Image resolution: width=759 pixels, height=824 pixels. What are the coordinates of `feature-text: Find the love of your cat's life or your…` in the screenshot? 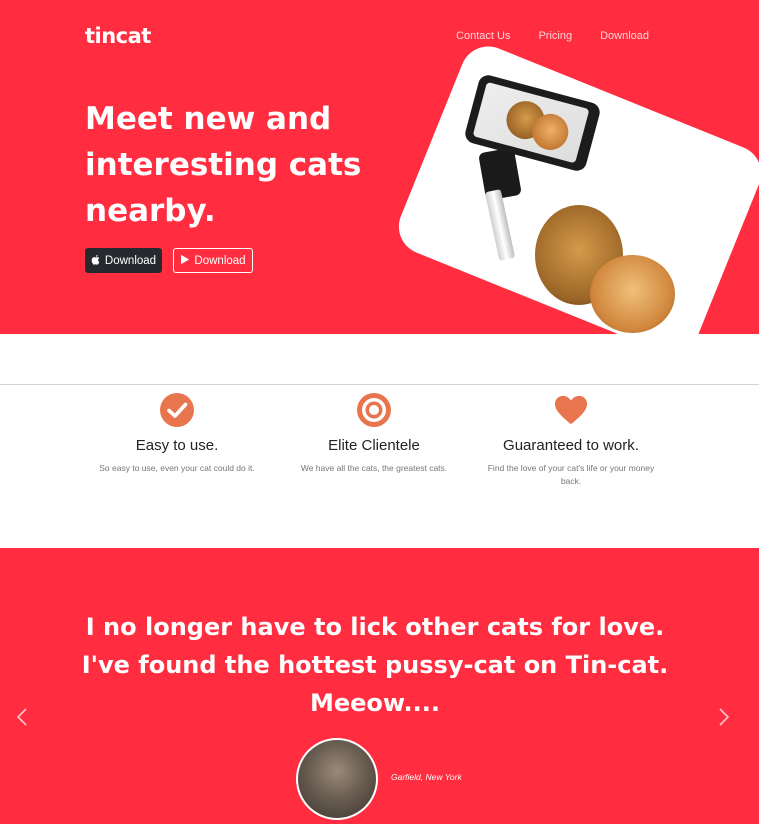 It's located at (571, 474).